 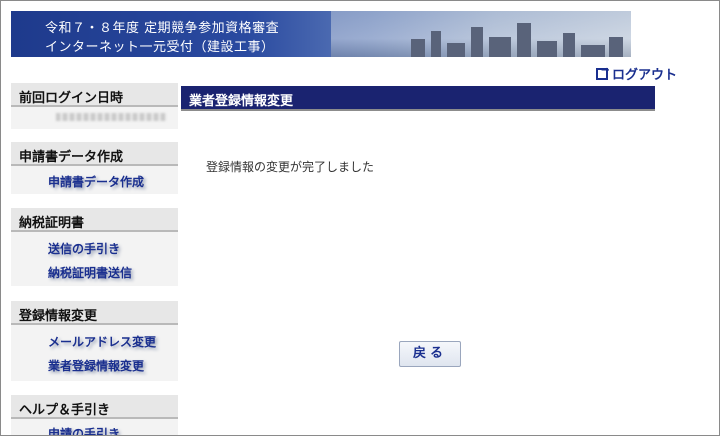 What do you see at coordinates (162, 28) in the screenshot?
I see `header-title-line1: 令和７・８年度 定期競争参加資格審査` at bounding box center [162, 28].